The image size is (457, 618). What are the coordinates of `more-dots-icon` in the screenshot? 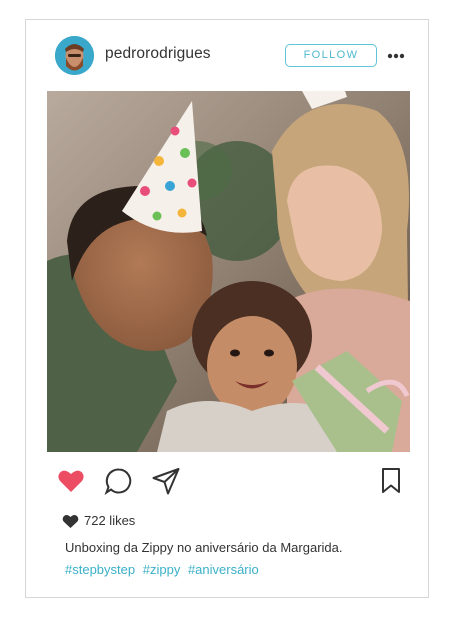 It's located at (396, 56).